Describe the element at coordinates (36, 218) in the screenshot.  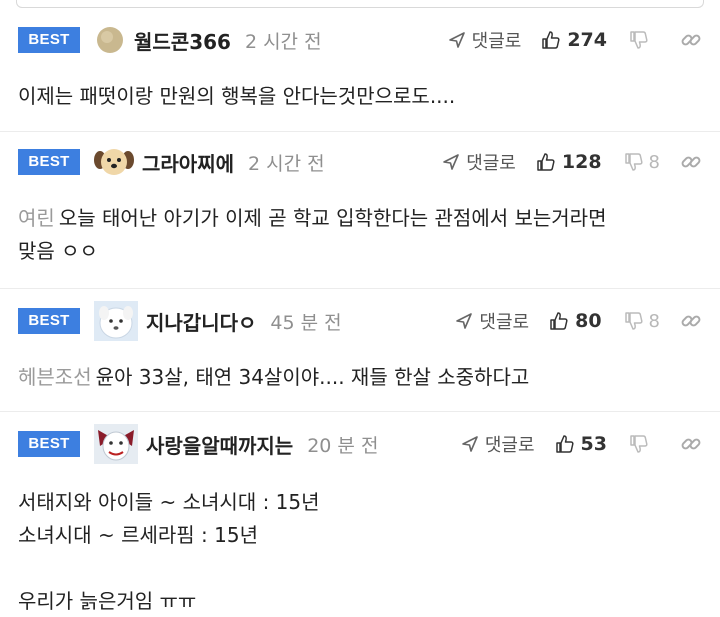
I see `mention-tag: 여린` at that location.